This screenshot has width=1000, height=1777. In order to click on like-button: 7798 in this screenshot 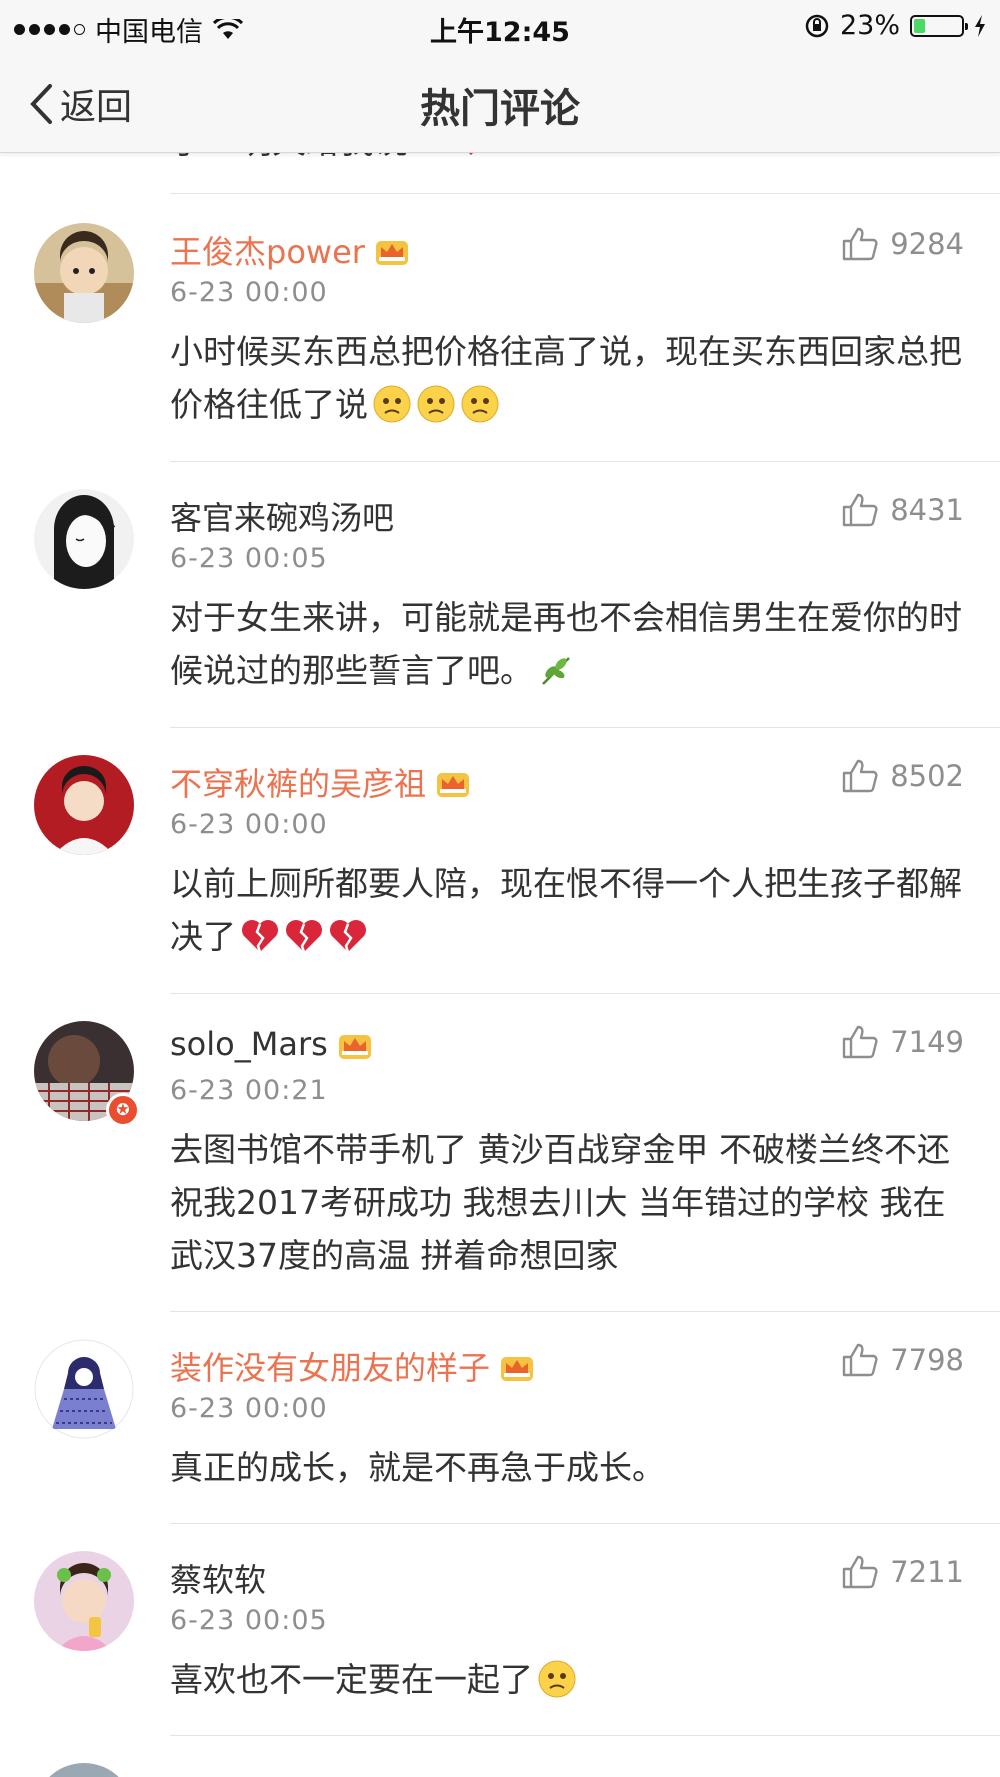, I will do `click(903, 1360)`.